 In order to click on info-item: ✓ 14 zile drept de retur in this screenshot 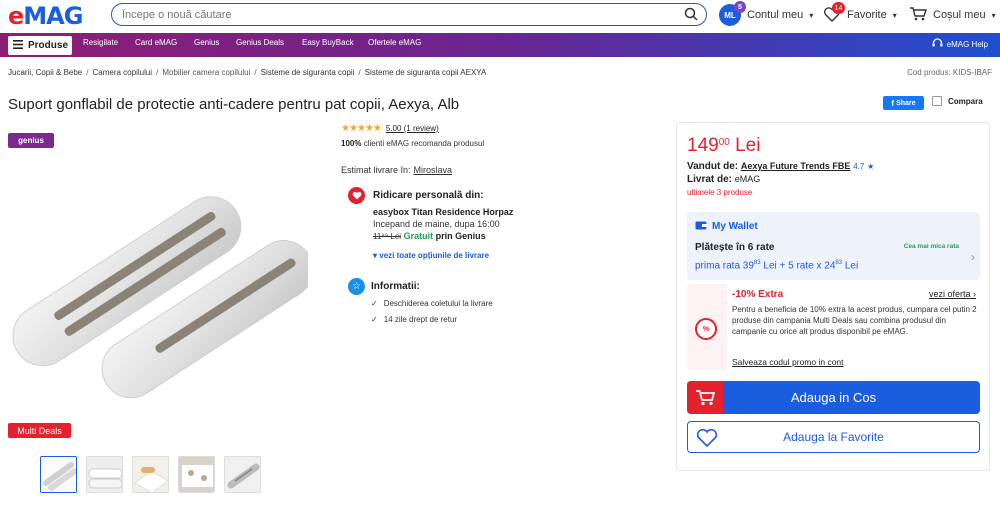, I will do `click(414, 319)`.